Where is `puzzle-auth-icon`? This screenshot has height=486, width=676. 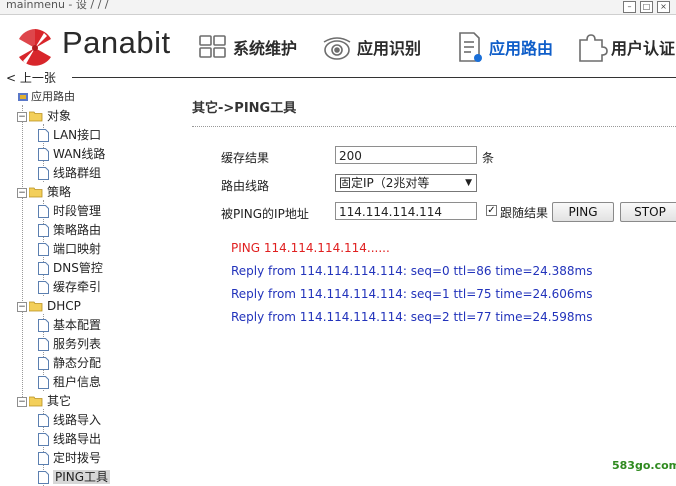 puzzle-auth-icon is located at coordinates (593, 48).